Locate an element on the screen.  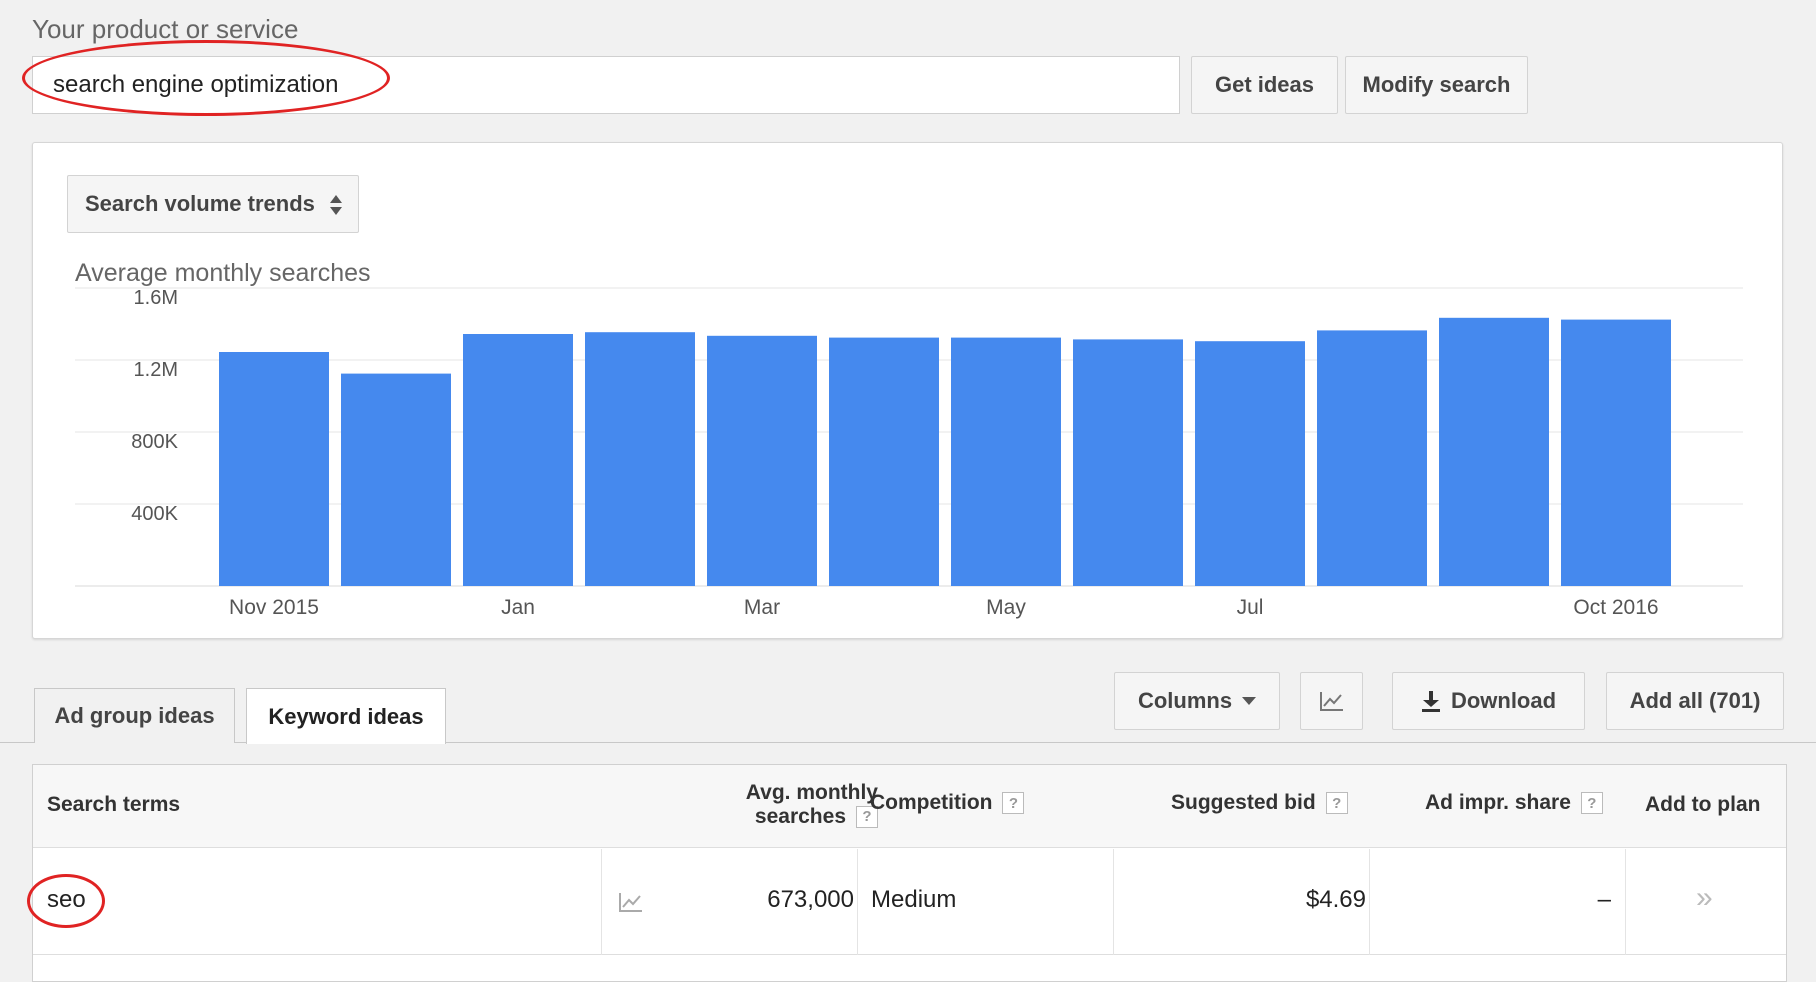
caret-down-icon is located at coordinates (1249, 701).